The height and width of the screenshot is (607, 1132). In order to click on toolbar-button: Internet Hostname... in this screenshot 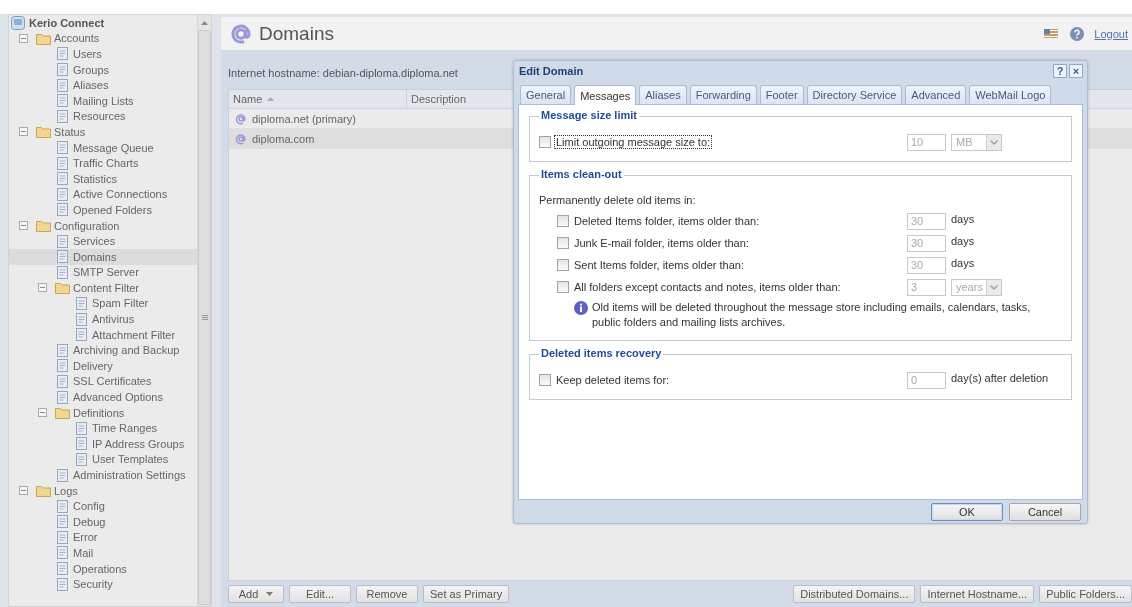, I will do `click(977, 594)`.